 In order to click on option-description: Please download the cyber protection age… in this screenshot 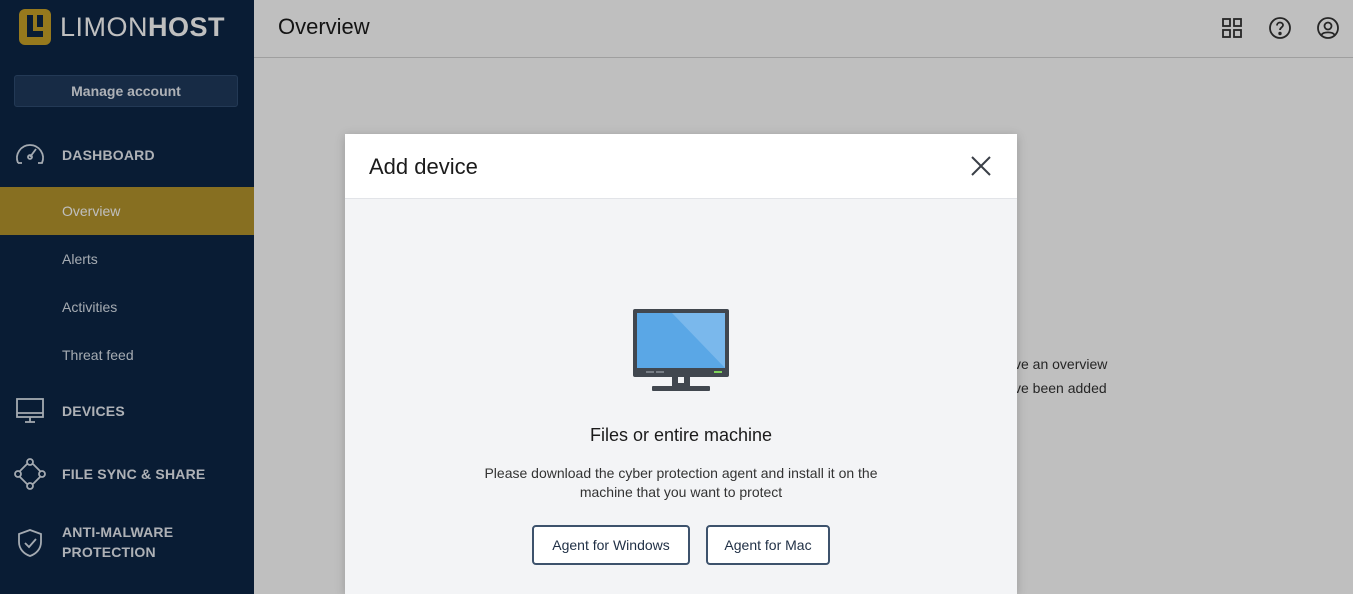, I will do `click(681, 482)`.